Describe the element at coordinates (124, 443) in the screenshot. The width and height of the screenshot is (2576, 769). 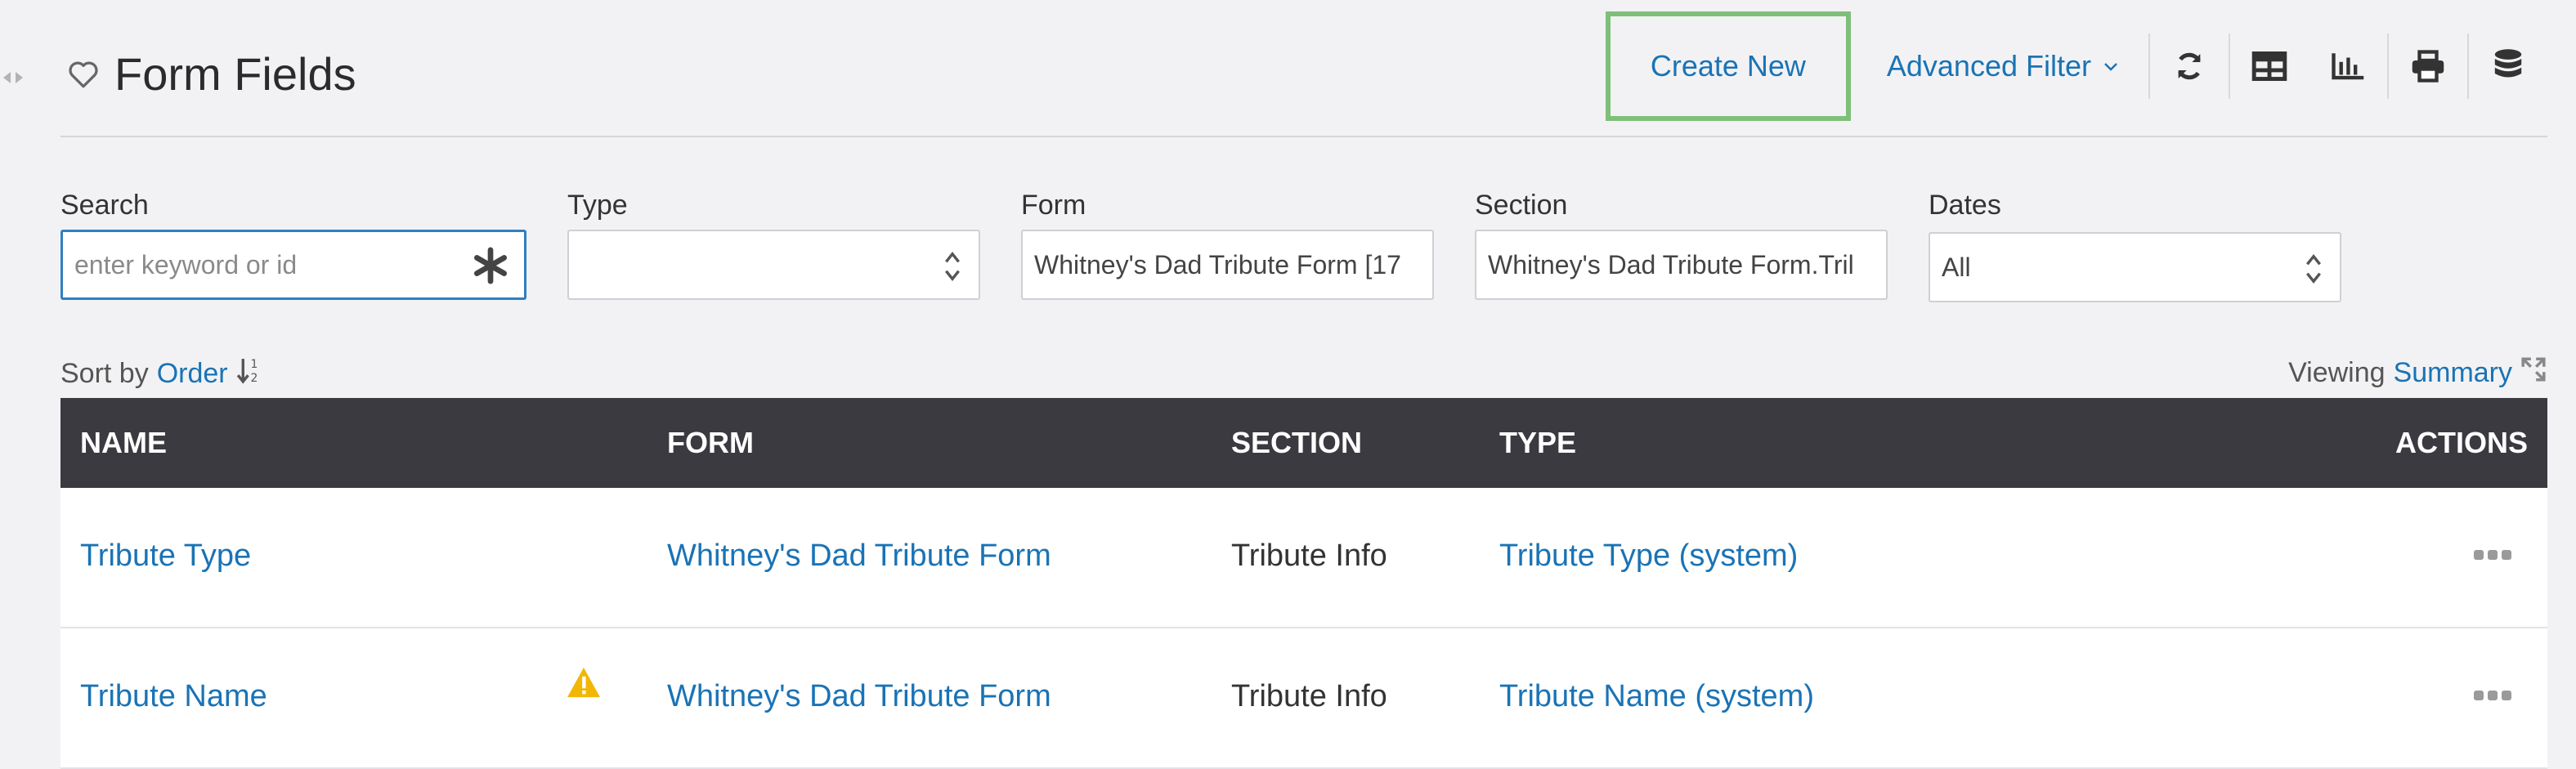
I see `column-header-name: NAME` at that location.